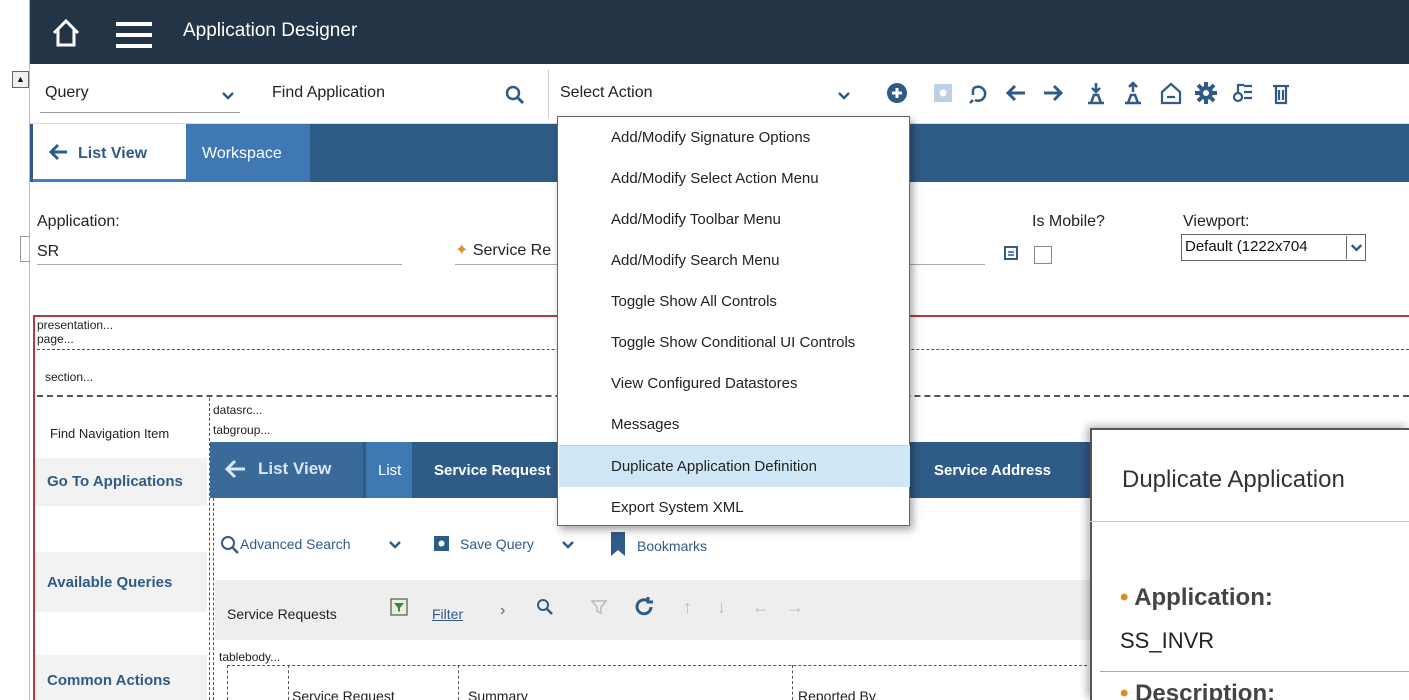 This screenshot has width=1409, height=700. What do you see at coordinates (734, 260) in the screenshot?
I see `menu-item-search-menu: Add/Modify Search Menu` at bounding box center [734, 260].